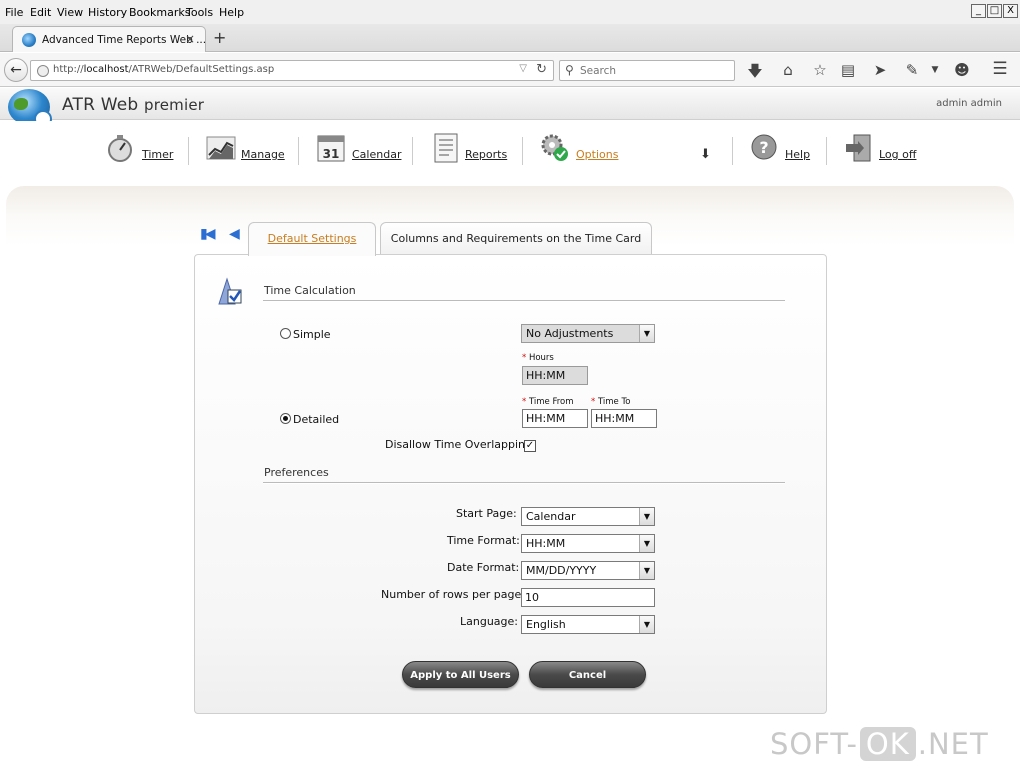  Describe the element at coordinates (788, 70) in the screenshot. I see `home-icon: ⌂` at that location.